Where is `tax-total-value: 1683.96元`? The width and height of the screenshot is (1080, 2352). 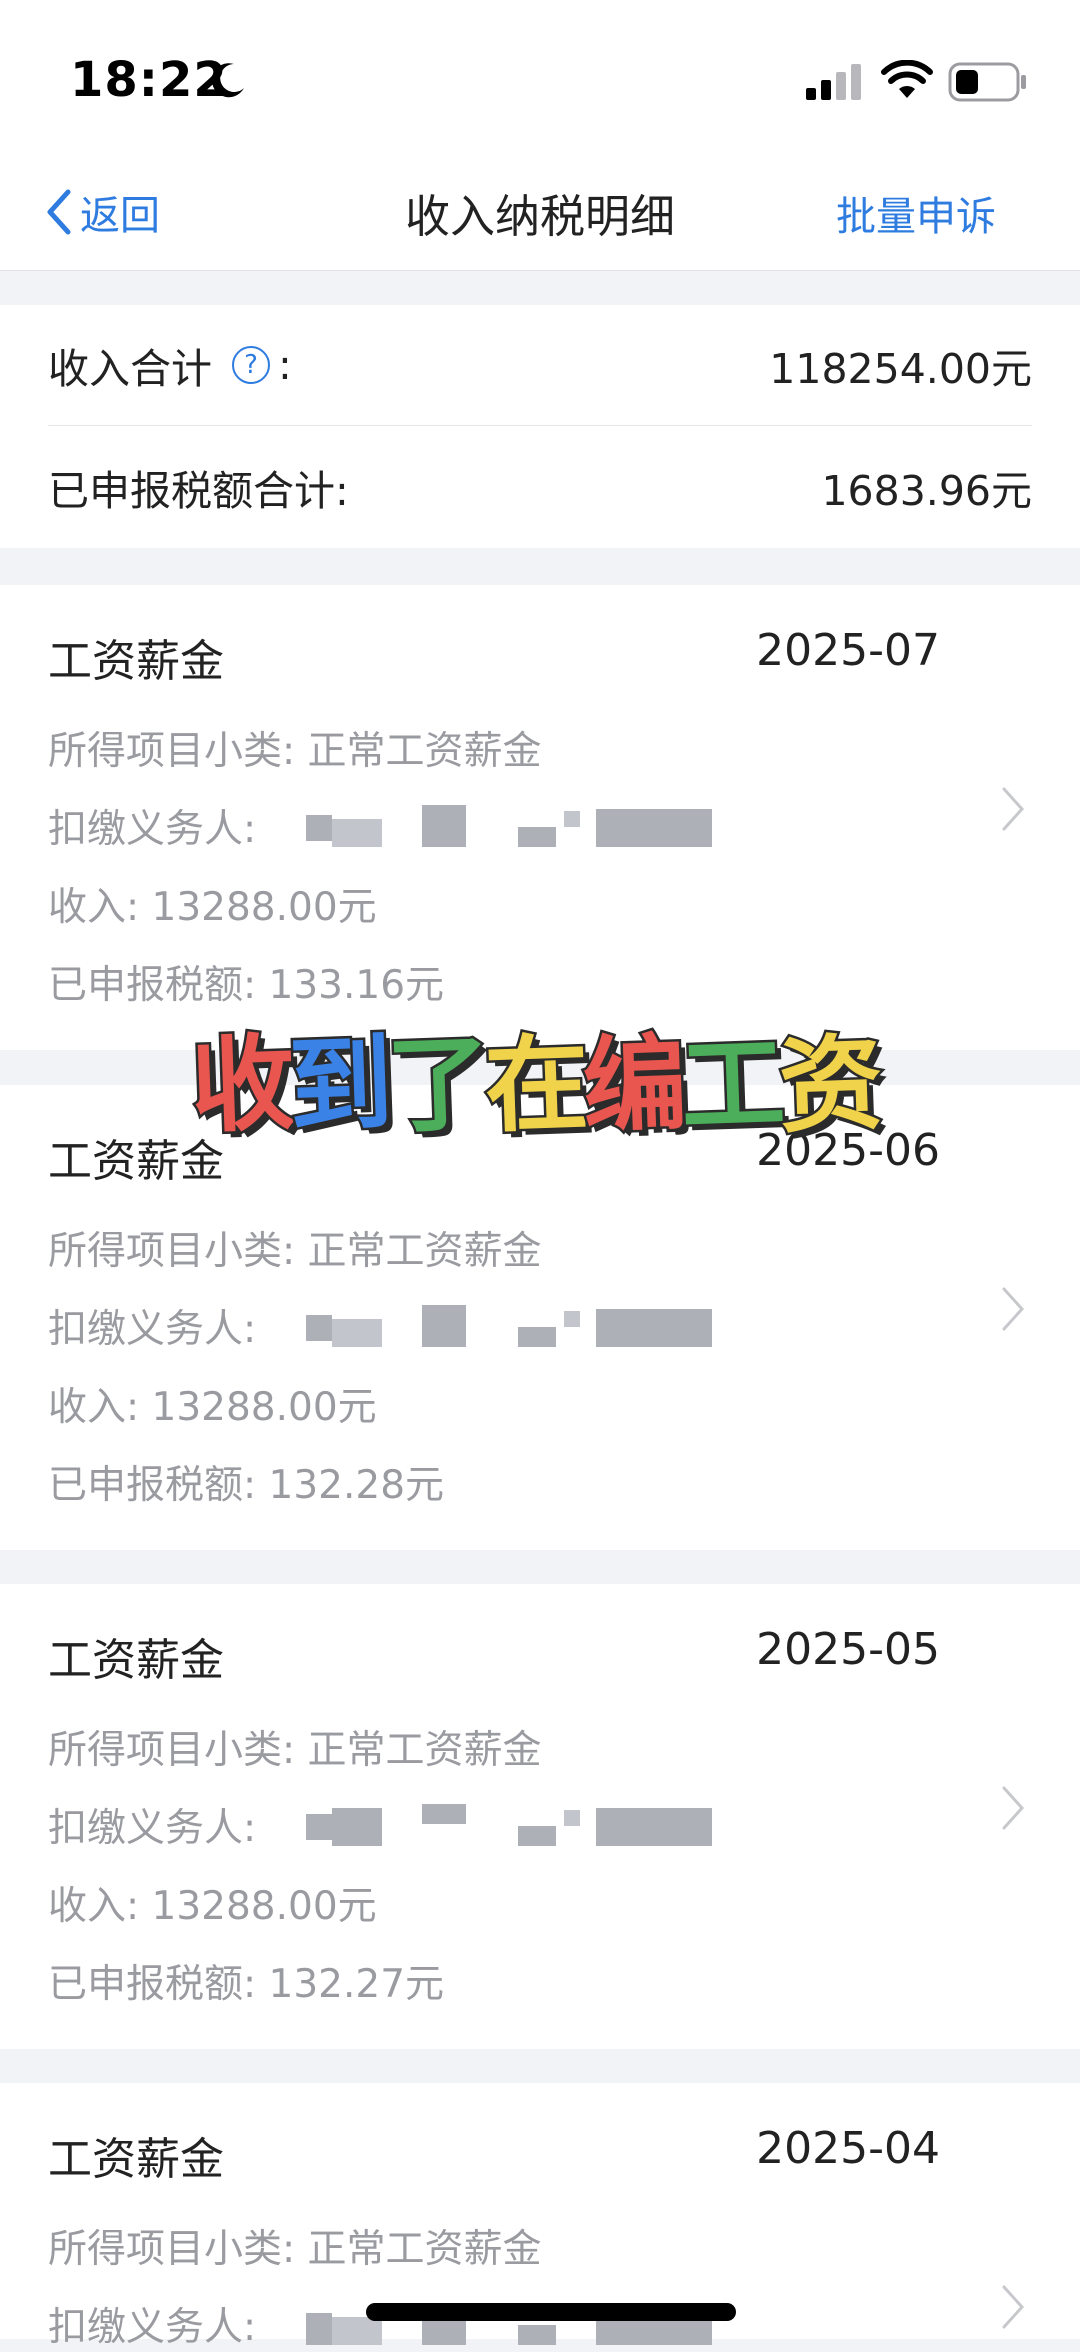
tax-total-value: 1683.96元 is located at coordinates (926, 491).